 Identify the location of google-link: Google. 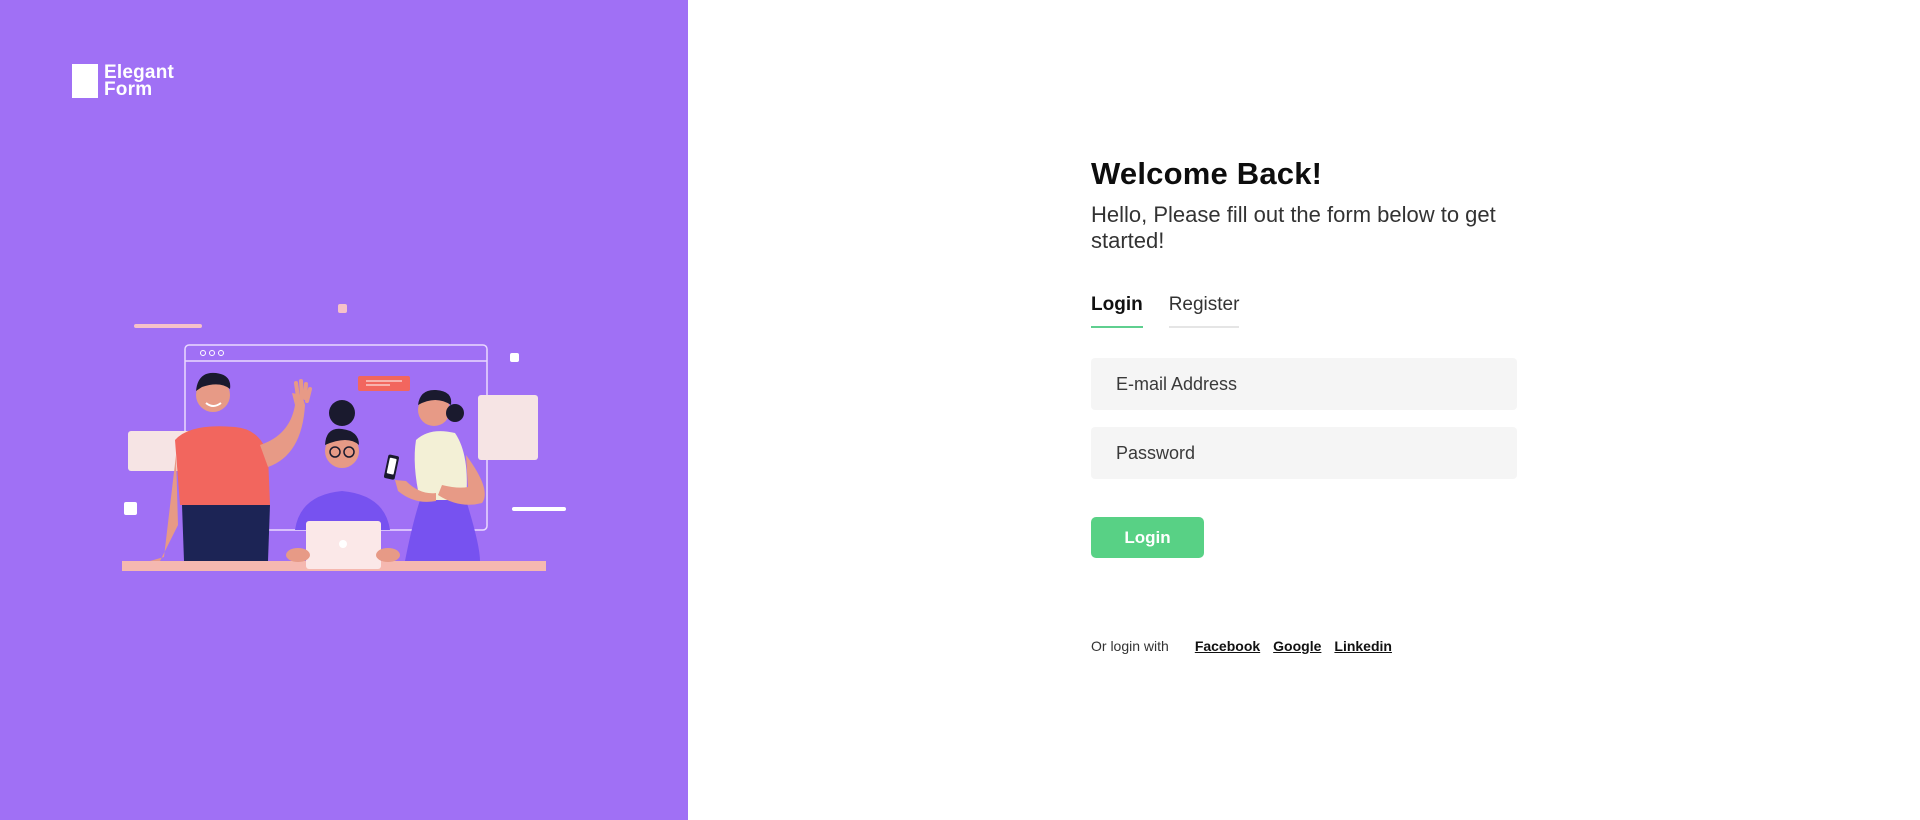
(1297, 646).